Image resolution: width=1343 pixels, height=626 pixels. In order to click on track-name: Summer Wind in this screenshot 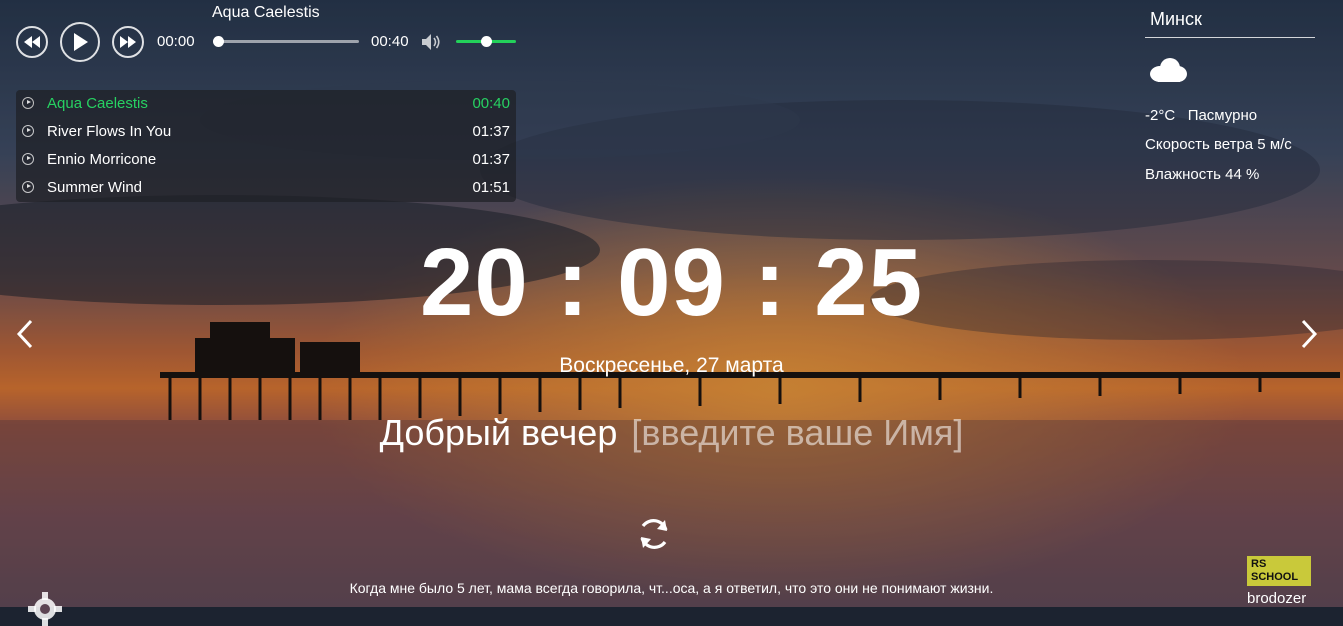, I will do `click(95, 187)`.